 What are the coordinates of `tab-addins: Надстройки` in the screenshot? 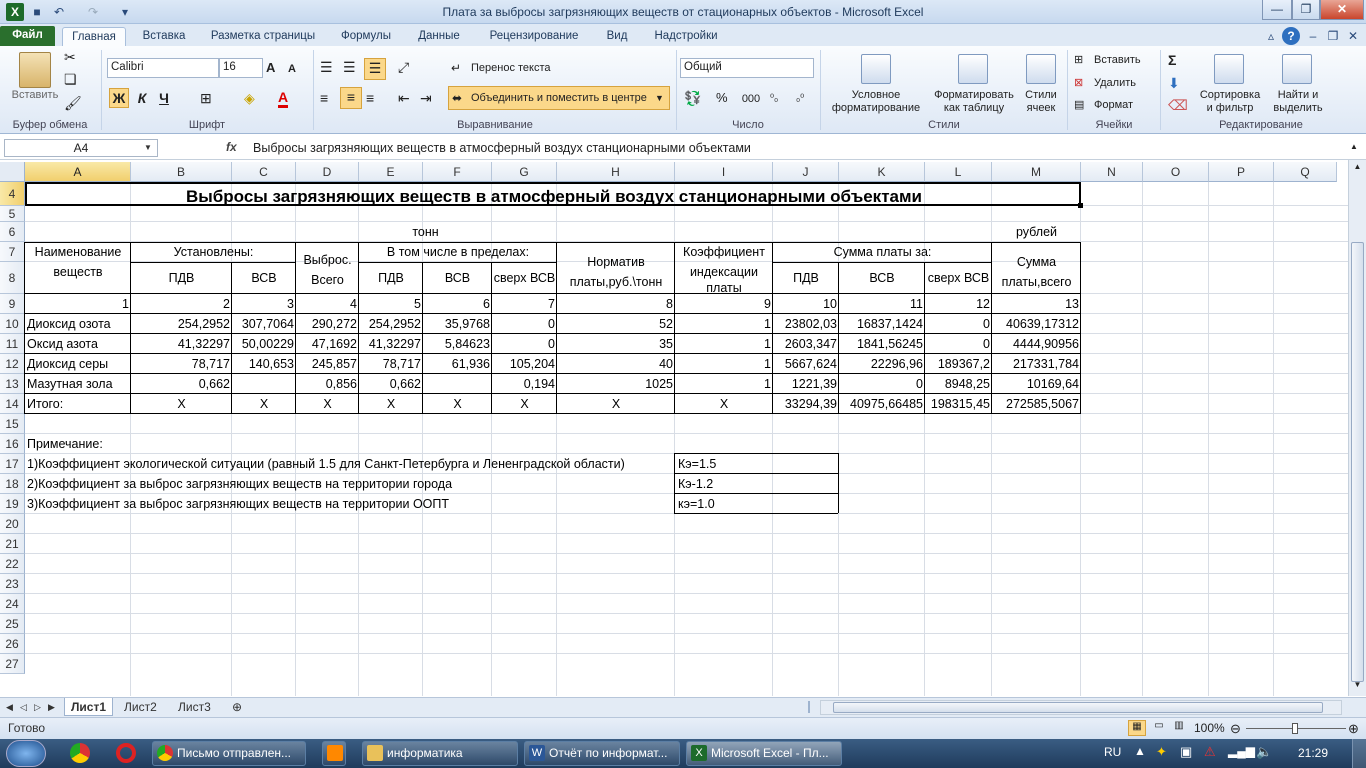 It's located at (686, 36).